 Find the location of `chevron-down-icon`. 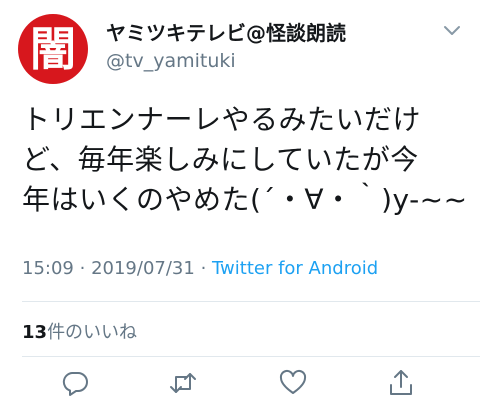

chevron-down-icon is located at coordinates (452, 31).